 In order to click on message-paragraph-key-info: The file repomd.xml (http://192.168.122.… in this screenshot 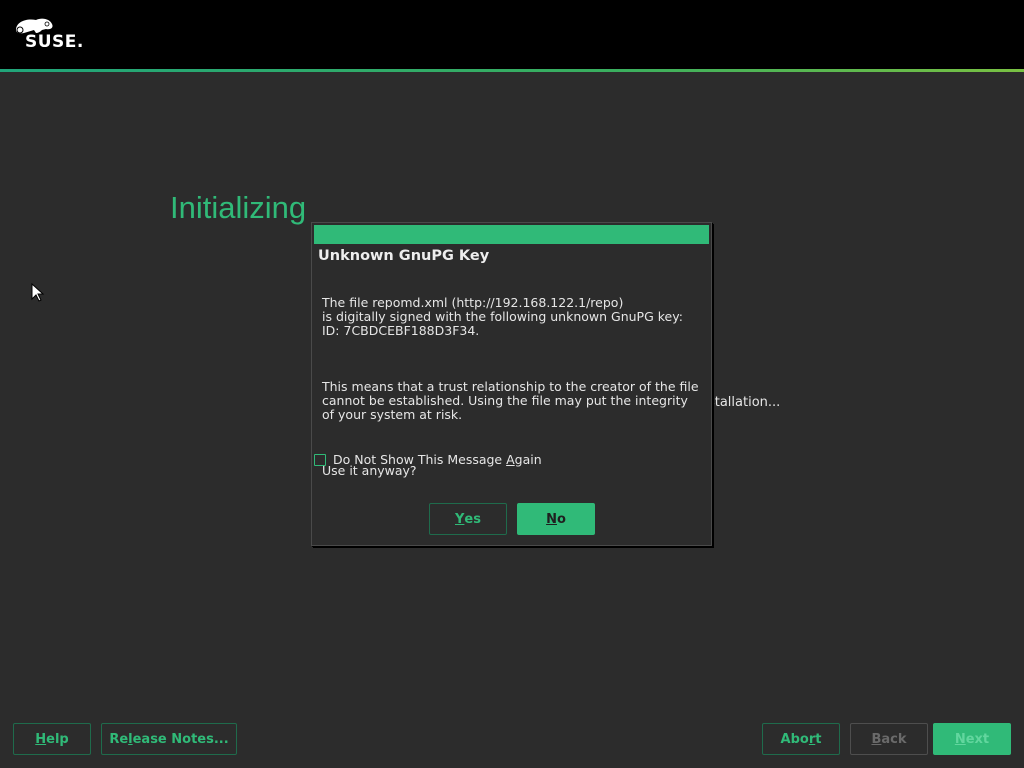, I will do `click(502, 316)`.